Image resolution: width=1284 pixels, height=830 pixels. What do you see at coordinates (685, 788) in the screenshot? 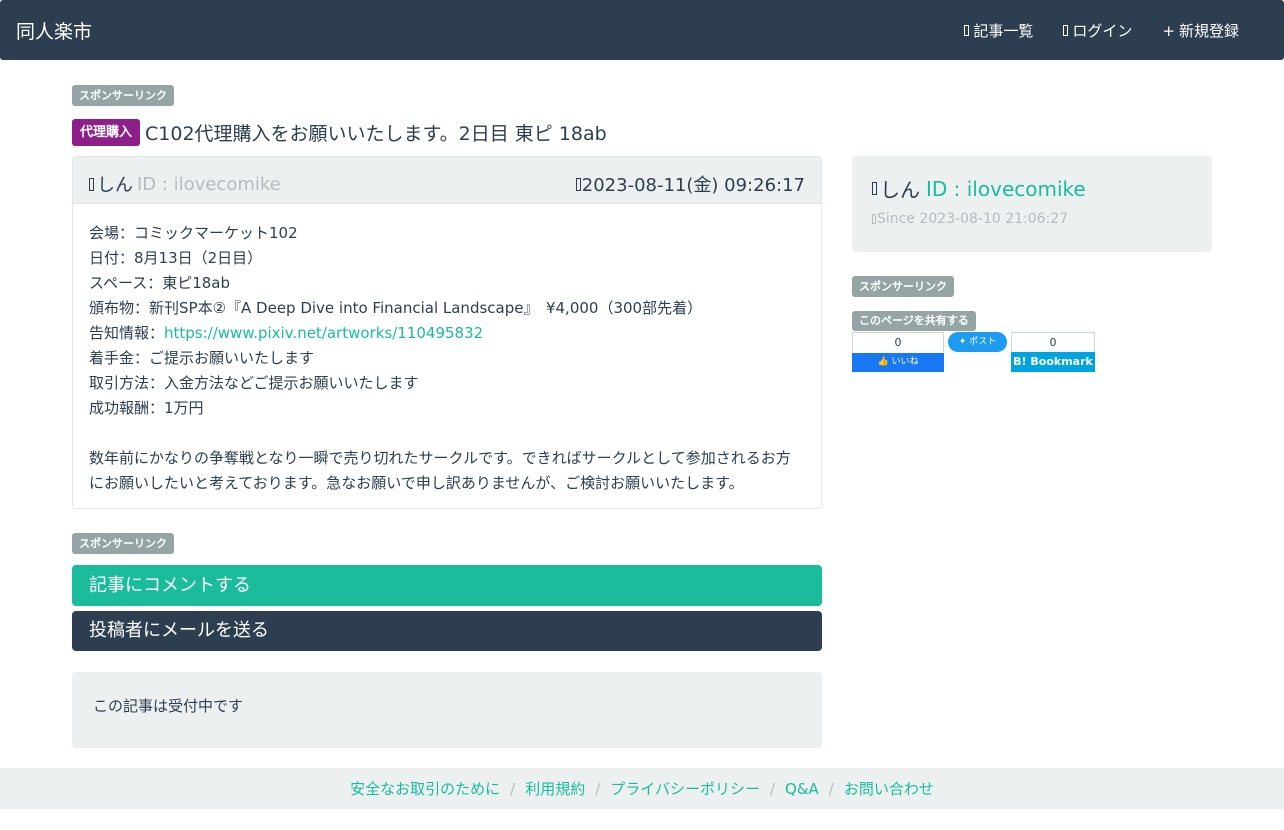
I see `footer-link-privacy: プライバシーポリシー` at bounding box center [685, 788].